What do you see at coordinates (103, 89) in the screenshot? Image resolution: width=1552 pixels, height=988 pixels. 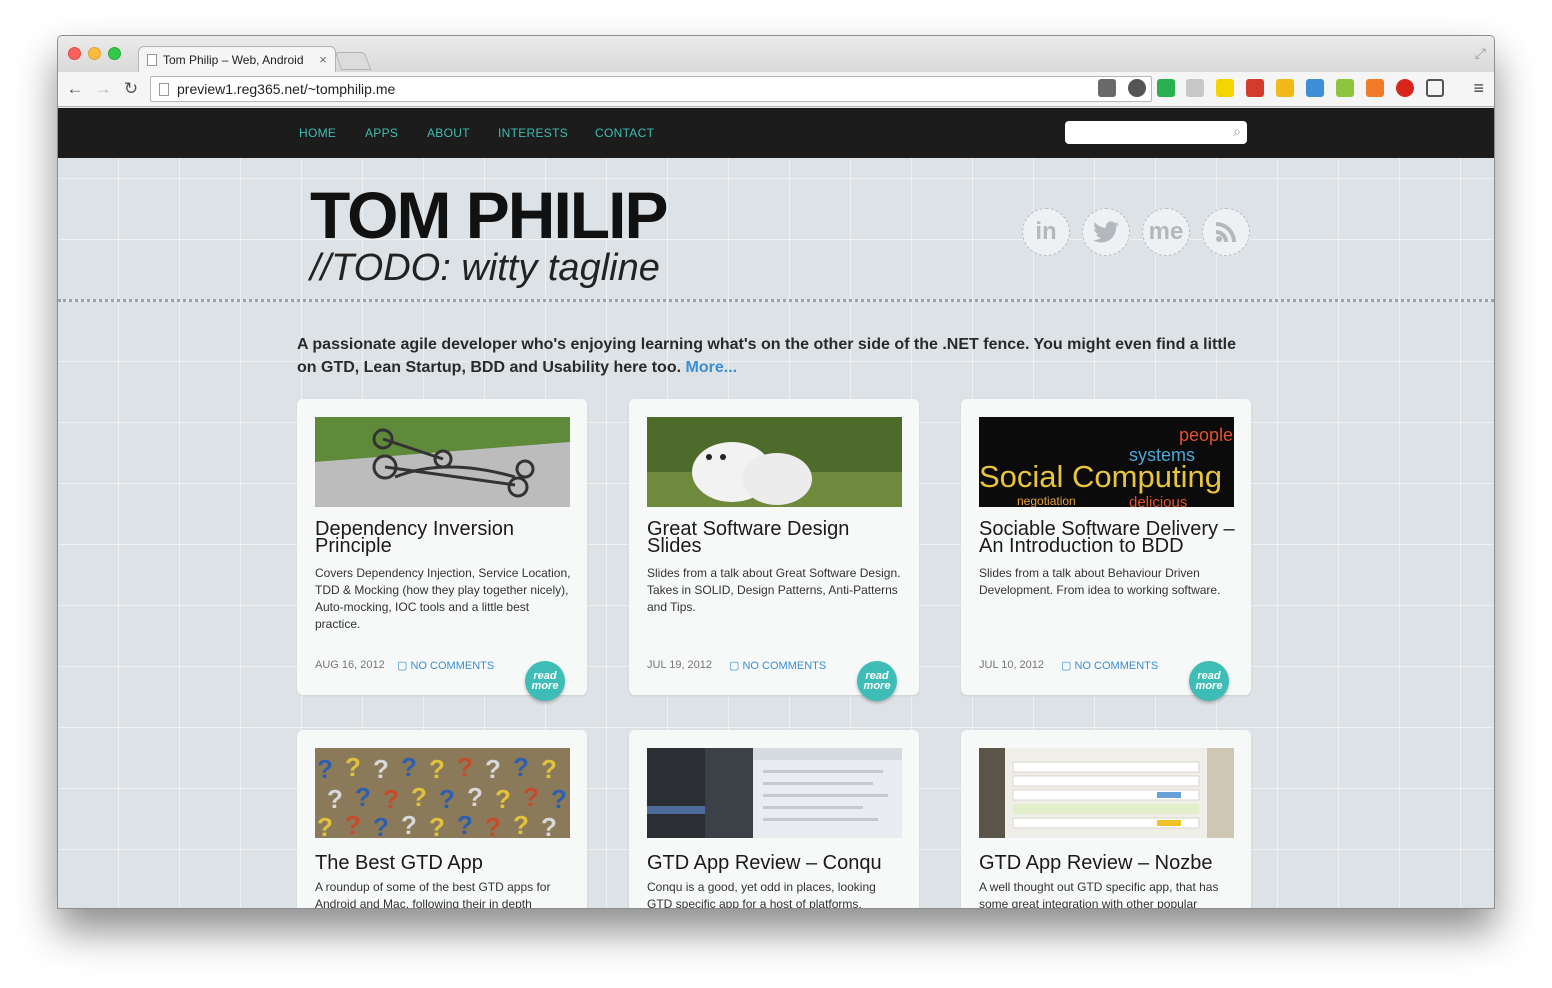 I see `forward-icon: →` at bounding box center [103, 89].